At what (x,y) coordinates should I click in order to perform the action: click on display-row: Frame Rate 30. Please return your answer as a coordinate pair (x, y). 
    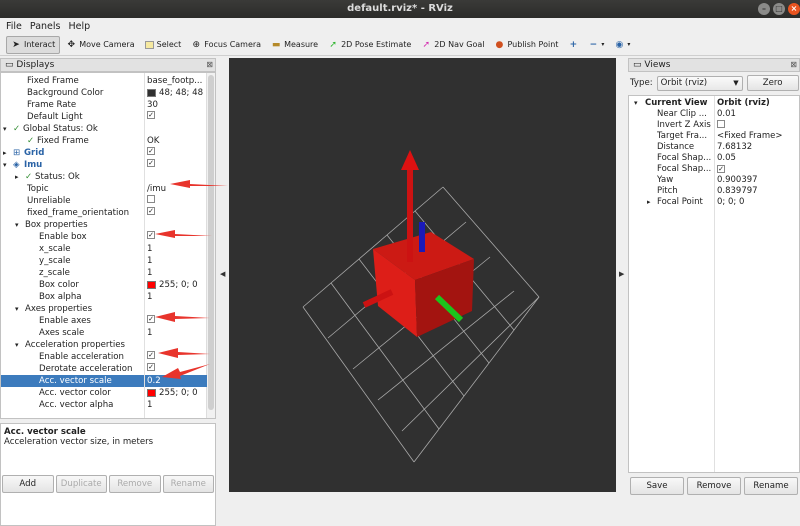
    Looking at the image, I should click on (104, 105).